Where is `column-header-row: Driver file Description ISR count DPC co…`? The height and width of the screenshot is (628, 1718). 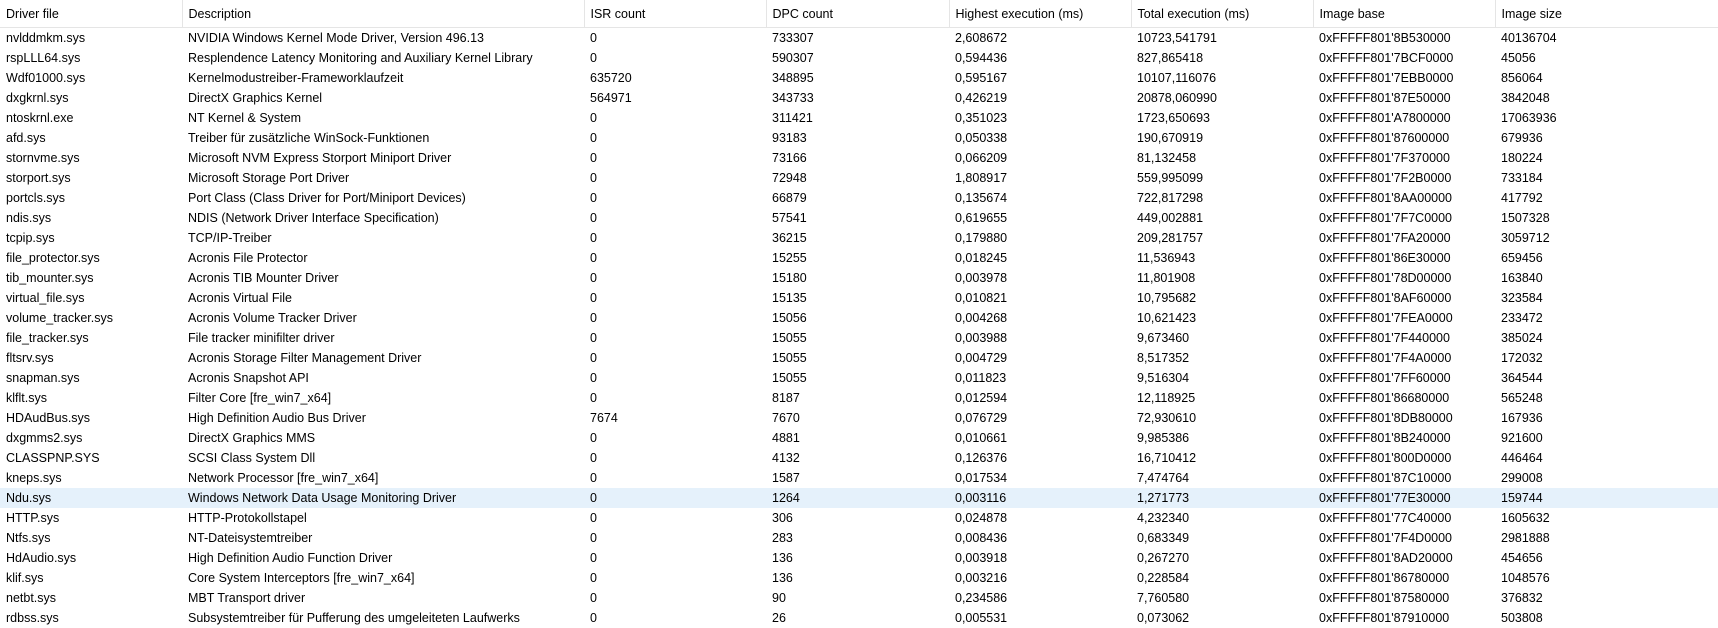
column-header-row: Driver file Description ISR count DPC co… is located at coordinates (859, 14).